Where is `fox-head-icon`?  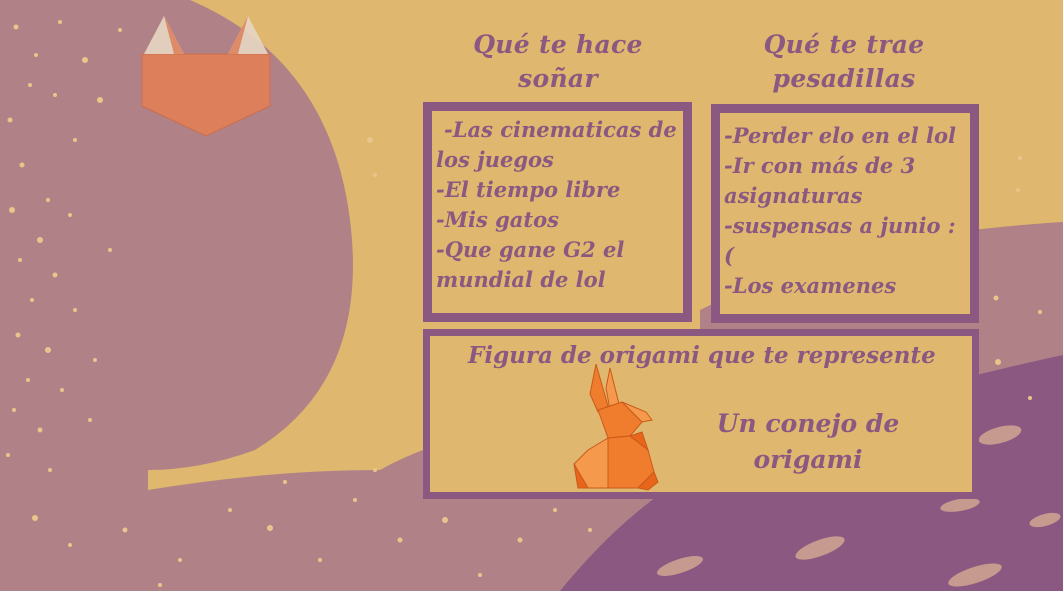 fox-head-icon is located at coordinates (206, 76).